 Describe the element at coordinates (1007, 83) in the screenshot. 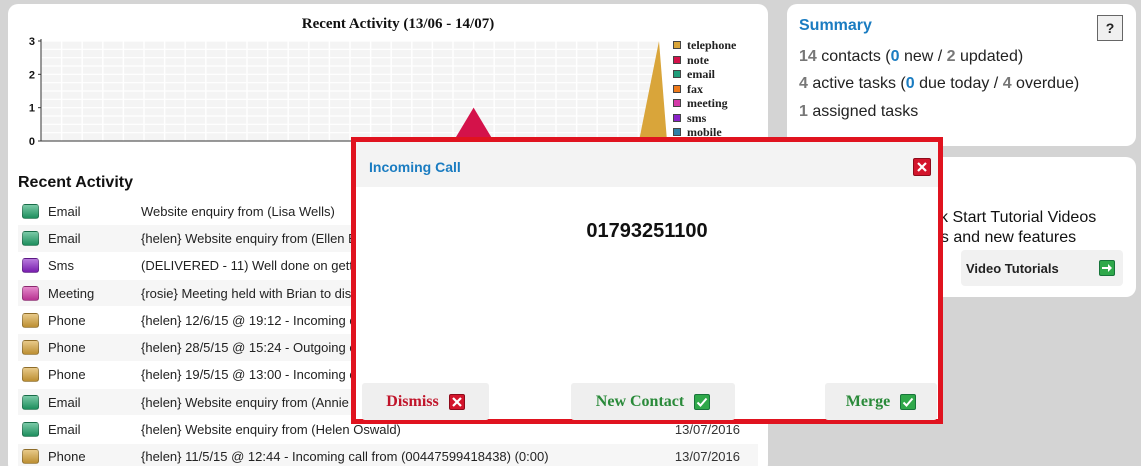

I see `overdue-count: 4` at that location.